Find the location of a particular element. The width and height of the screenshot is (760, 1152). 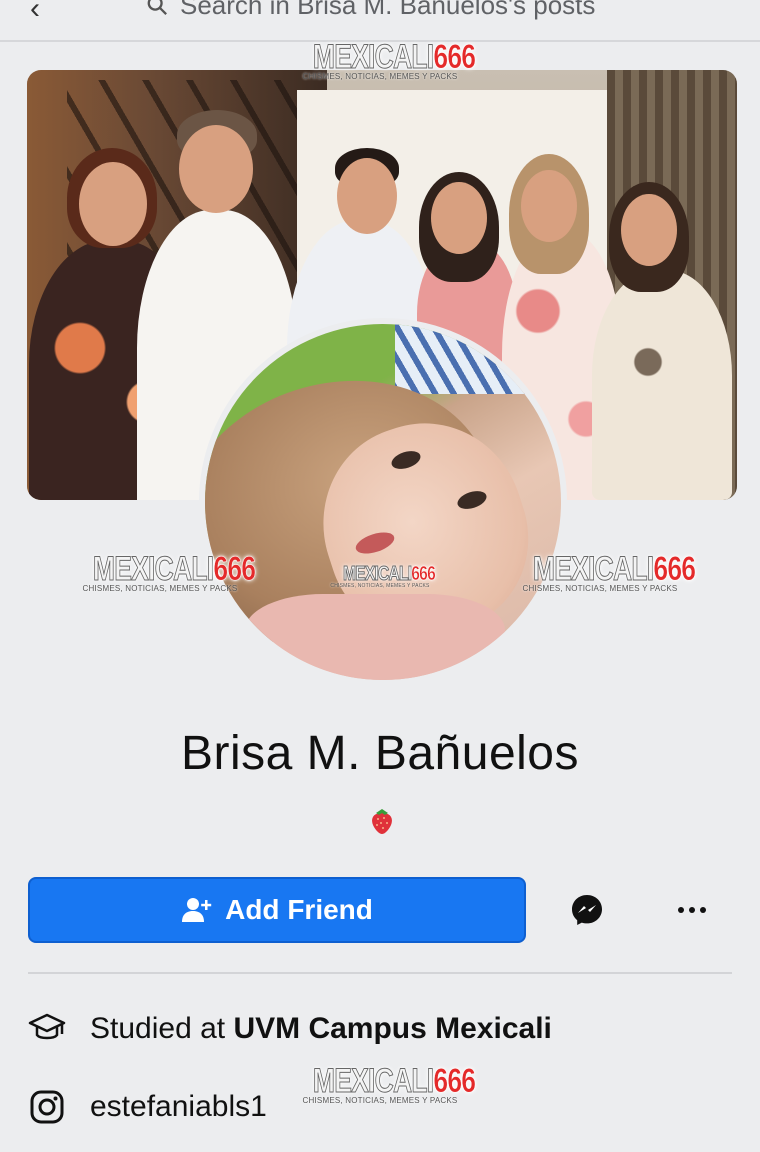

add-friend-label: Add Friend is located at coordinates (299, 909).